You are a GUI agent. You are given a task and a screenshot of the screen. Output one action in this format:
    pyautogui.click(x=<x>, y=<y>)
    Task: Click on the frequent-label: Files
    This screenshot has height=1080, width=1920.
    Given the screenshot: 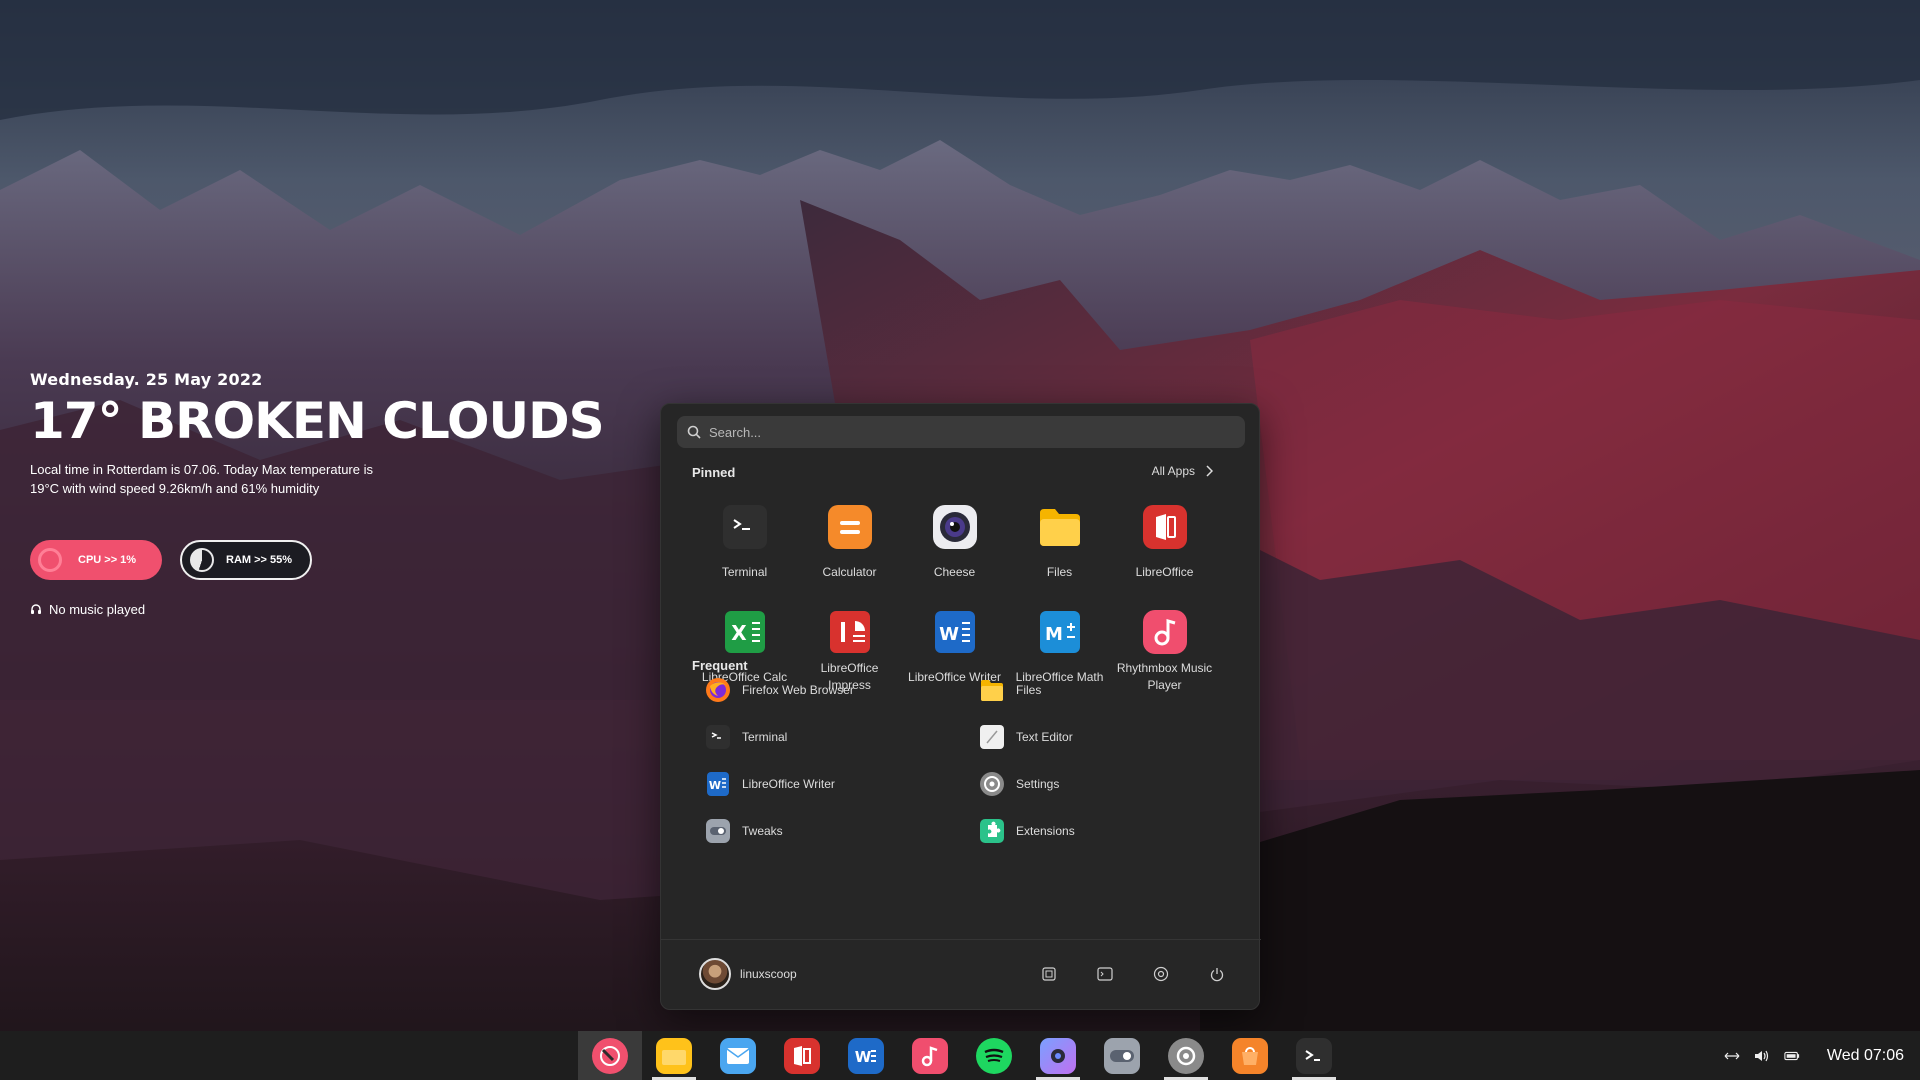 What is the action you would take?
    pyautogui.click(x=1029, y=689)
    